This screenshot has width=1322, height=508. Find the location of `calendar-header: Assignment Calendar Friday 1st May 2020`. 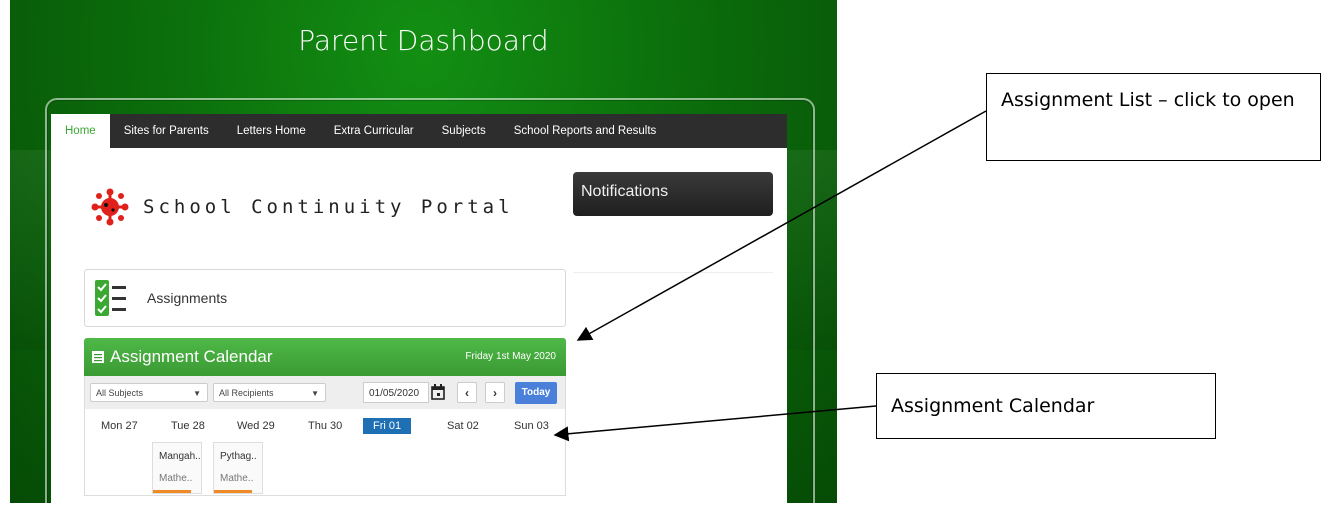

calendar-header: Assignment Calendar Friday 1st May 2020 is located at coordinates (325, 357).